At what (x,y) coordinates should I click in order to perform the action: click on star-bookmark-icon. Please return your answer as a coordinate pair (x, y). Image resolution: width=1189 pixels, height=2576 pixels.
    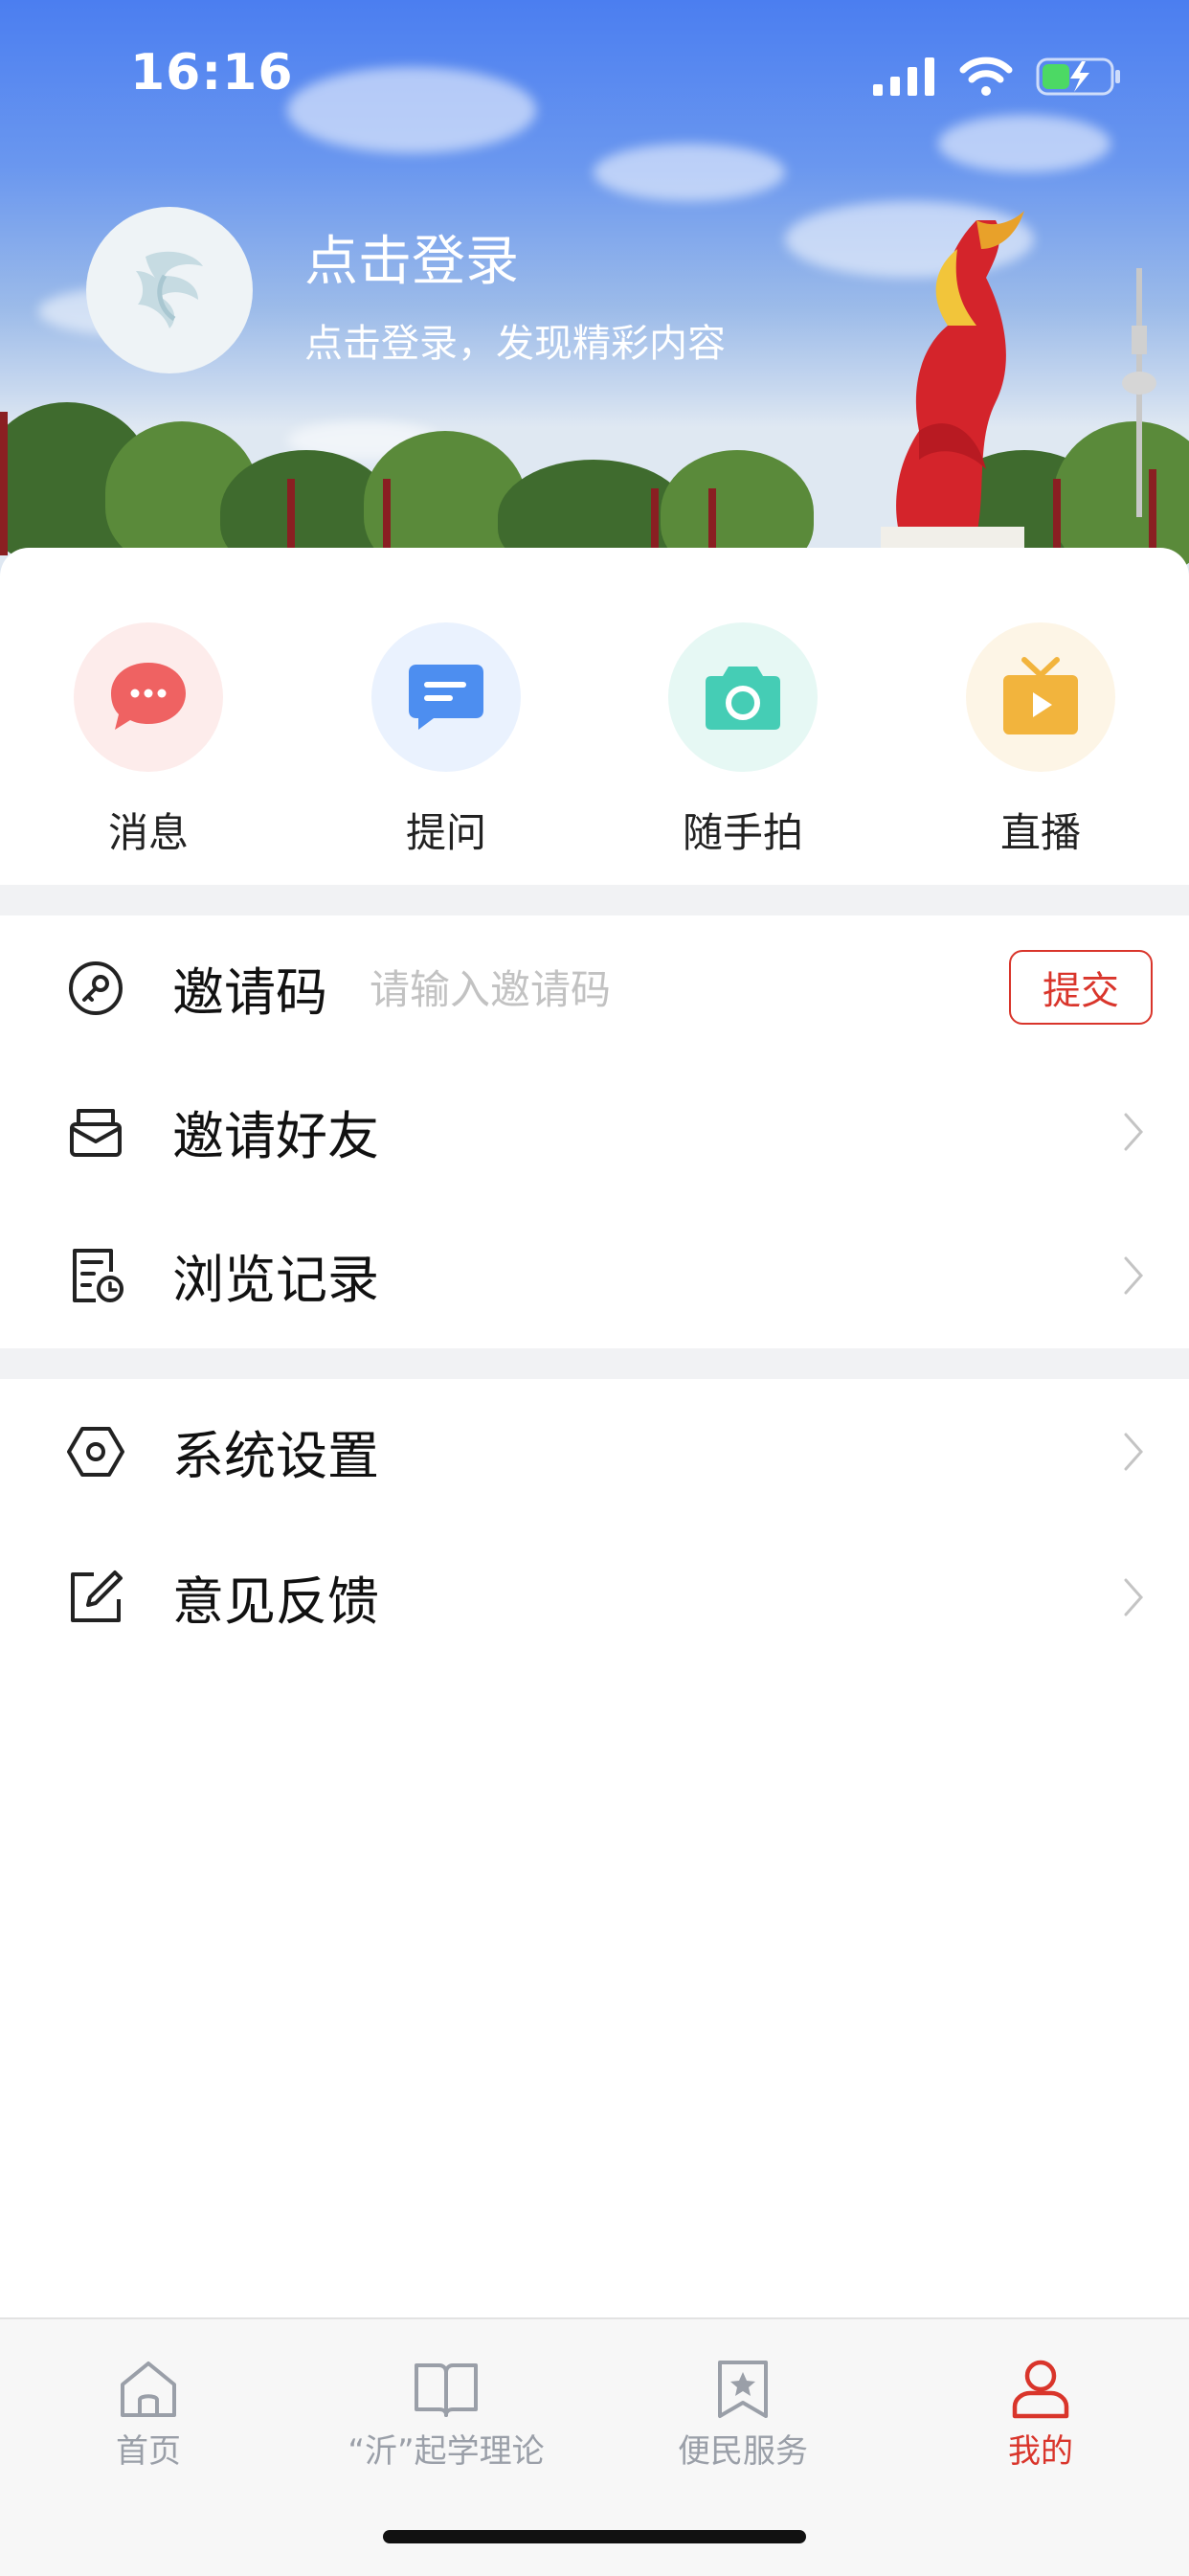
    Looking at the image, I should click on (743, 2389).